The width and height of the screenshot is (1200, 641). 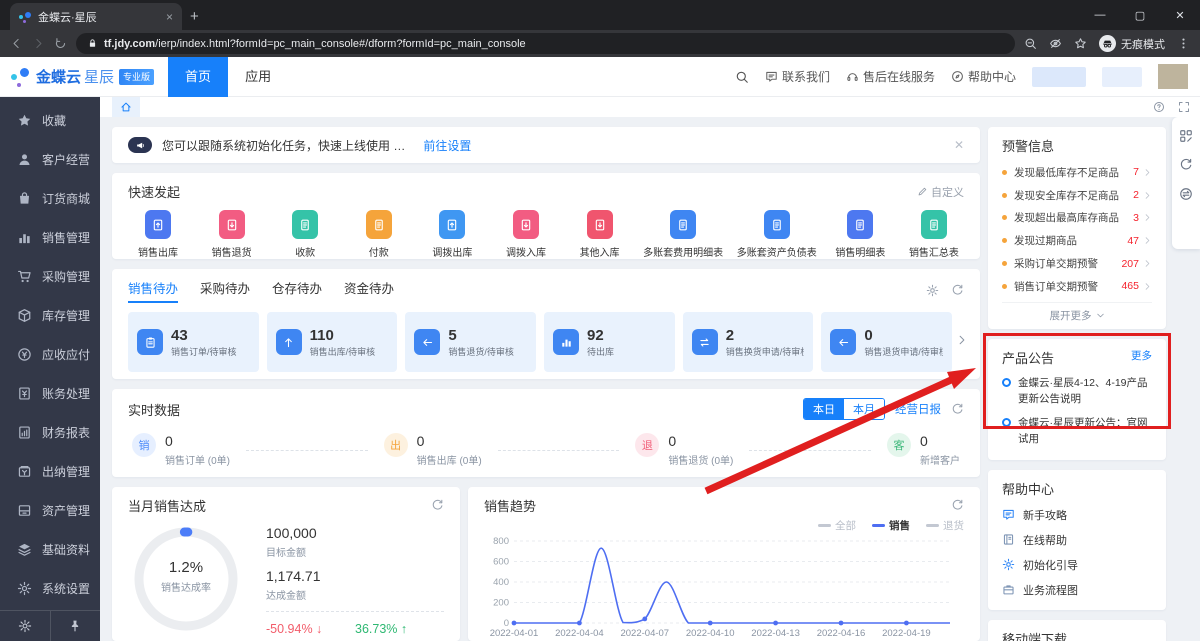 I want to click on trend-refresh-icon, so click(x=957, y=505).